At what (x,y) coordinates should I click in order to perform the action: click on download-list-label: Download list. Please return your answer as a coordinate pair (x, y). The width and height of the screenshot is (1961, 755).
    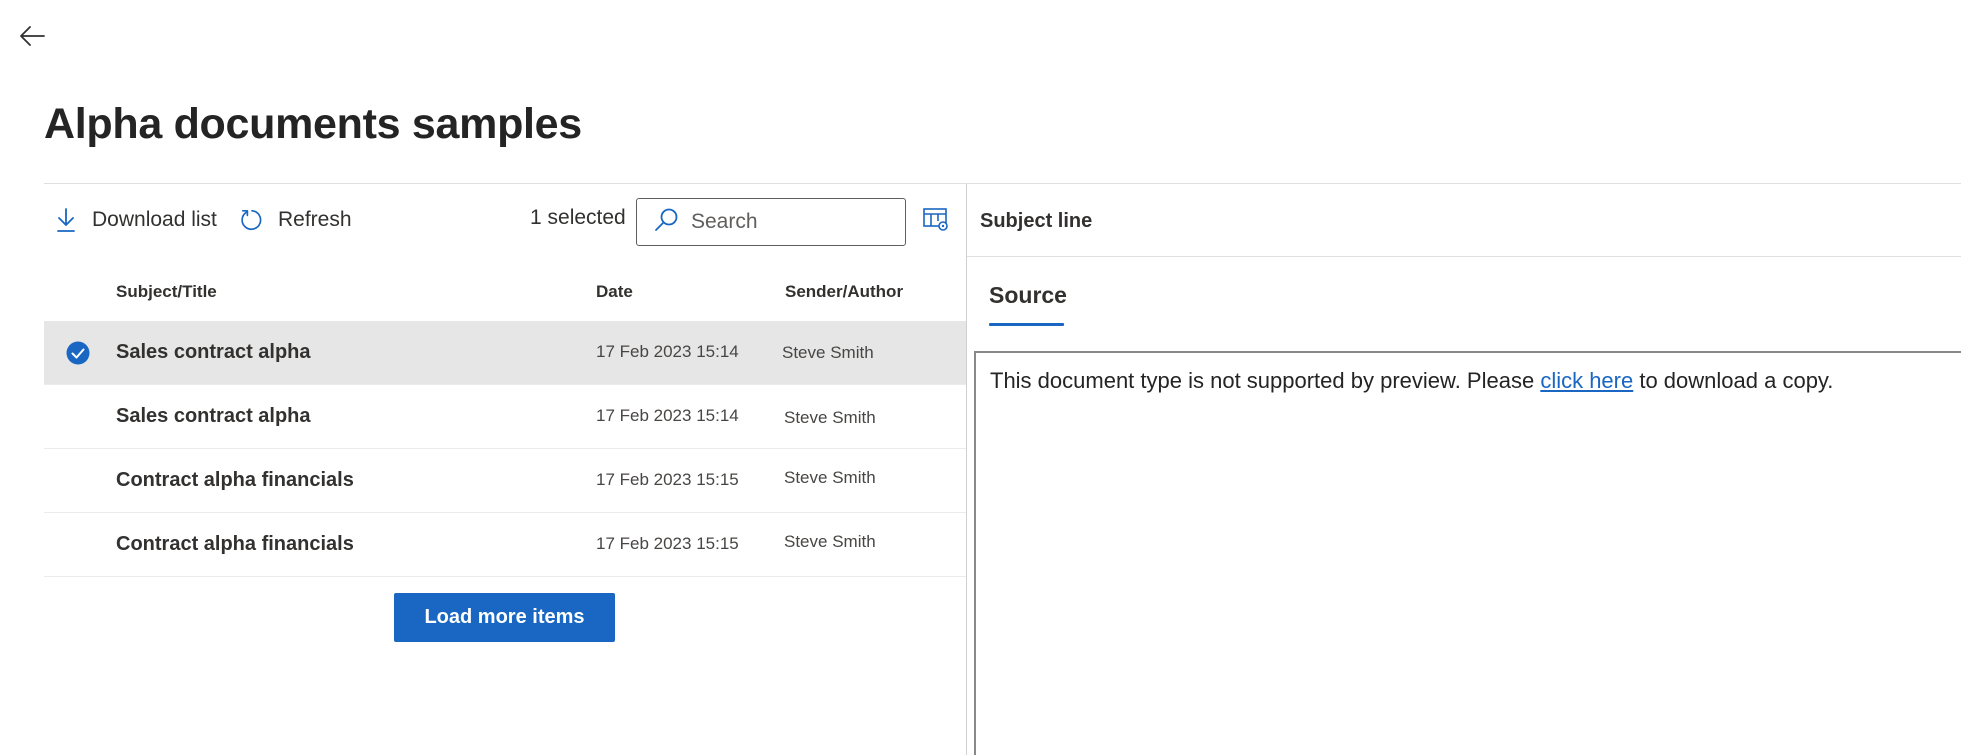
    Looking at the image, I should click on (154, 219).